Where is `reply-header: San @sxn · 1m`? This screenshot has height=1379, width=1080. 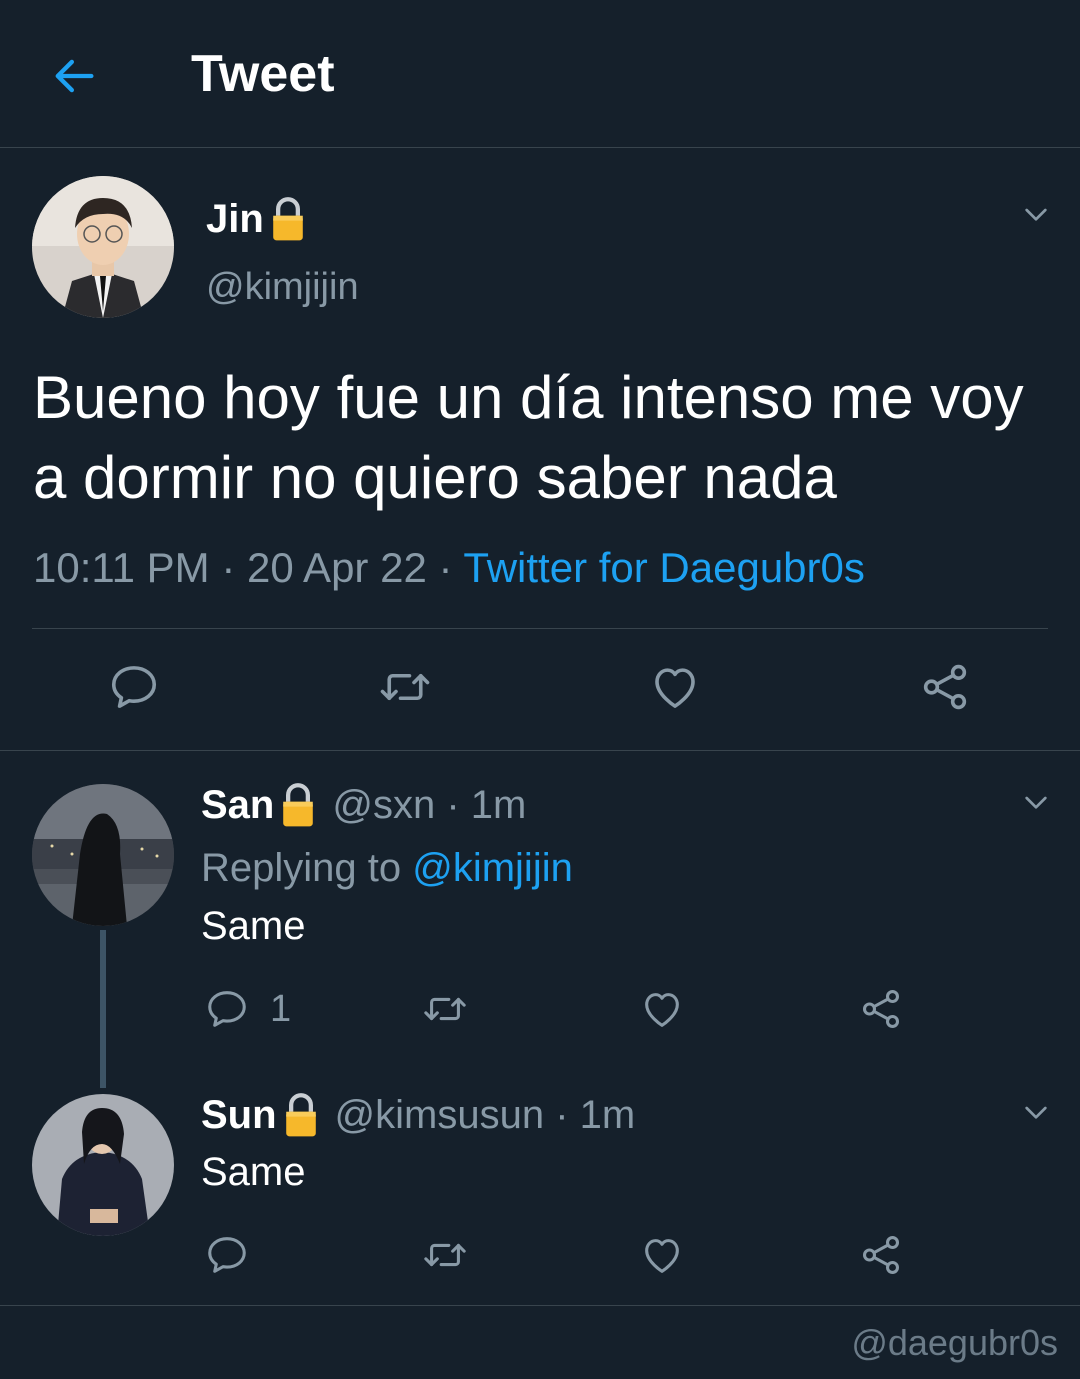 reply-header: San @sxn · 1m is located at coordinates (363, 805).